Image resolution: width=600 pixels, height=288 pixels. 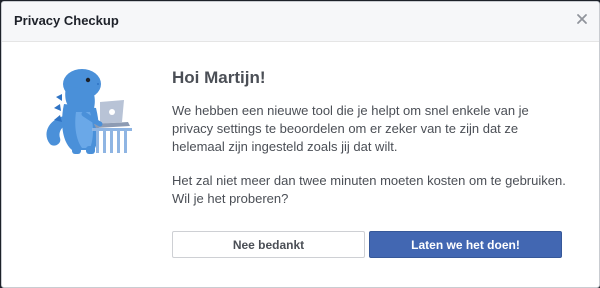 What do you see at coordinates (219, 77) in the screenshot?
I see `greeting-heading: Hoi Martijn!` at bounding box center [219, 77].